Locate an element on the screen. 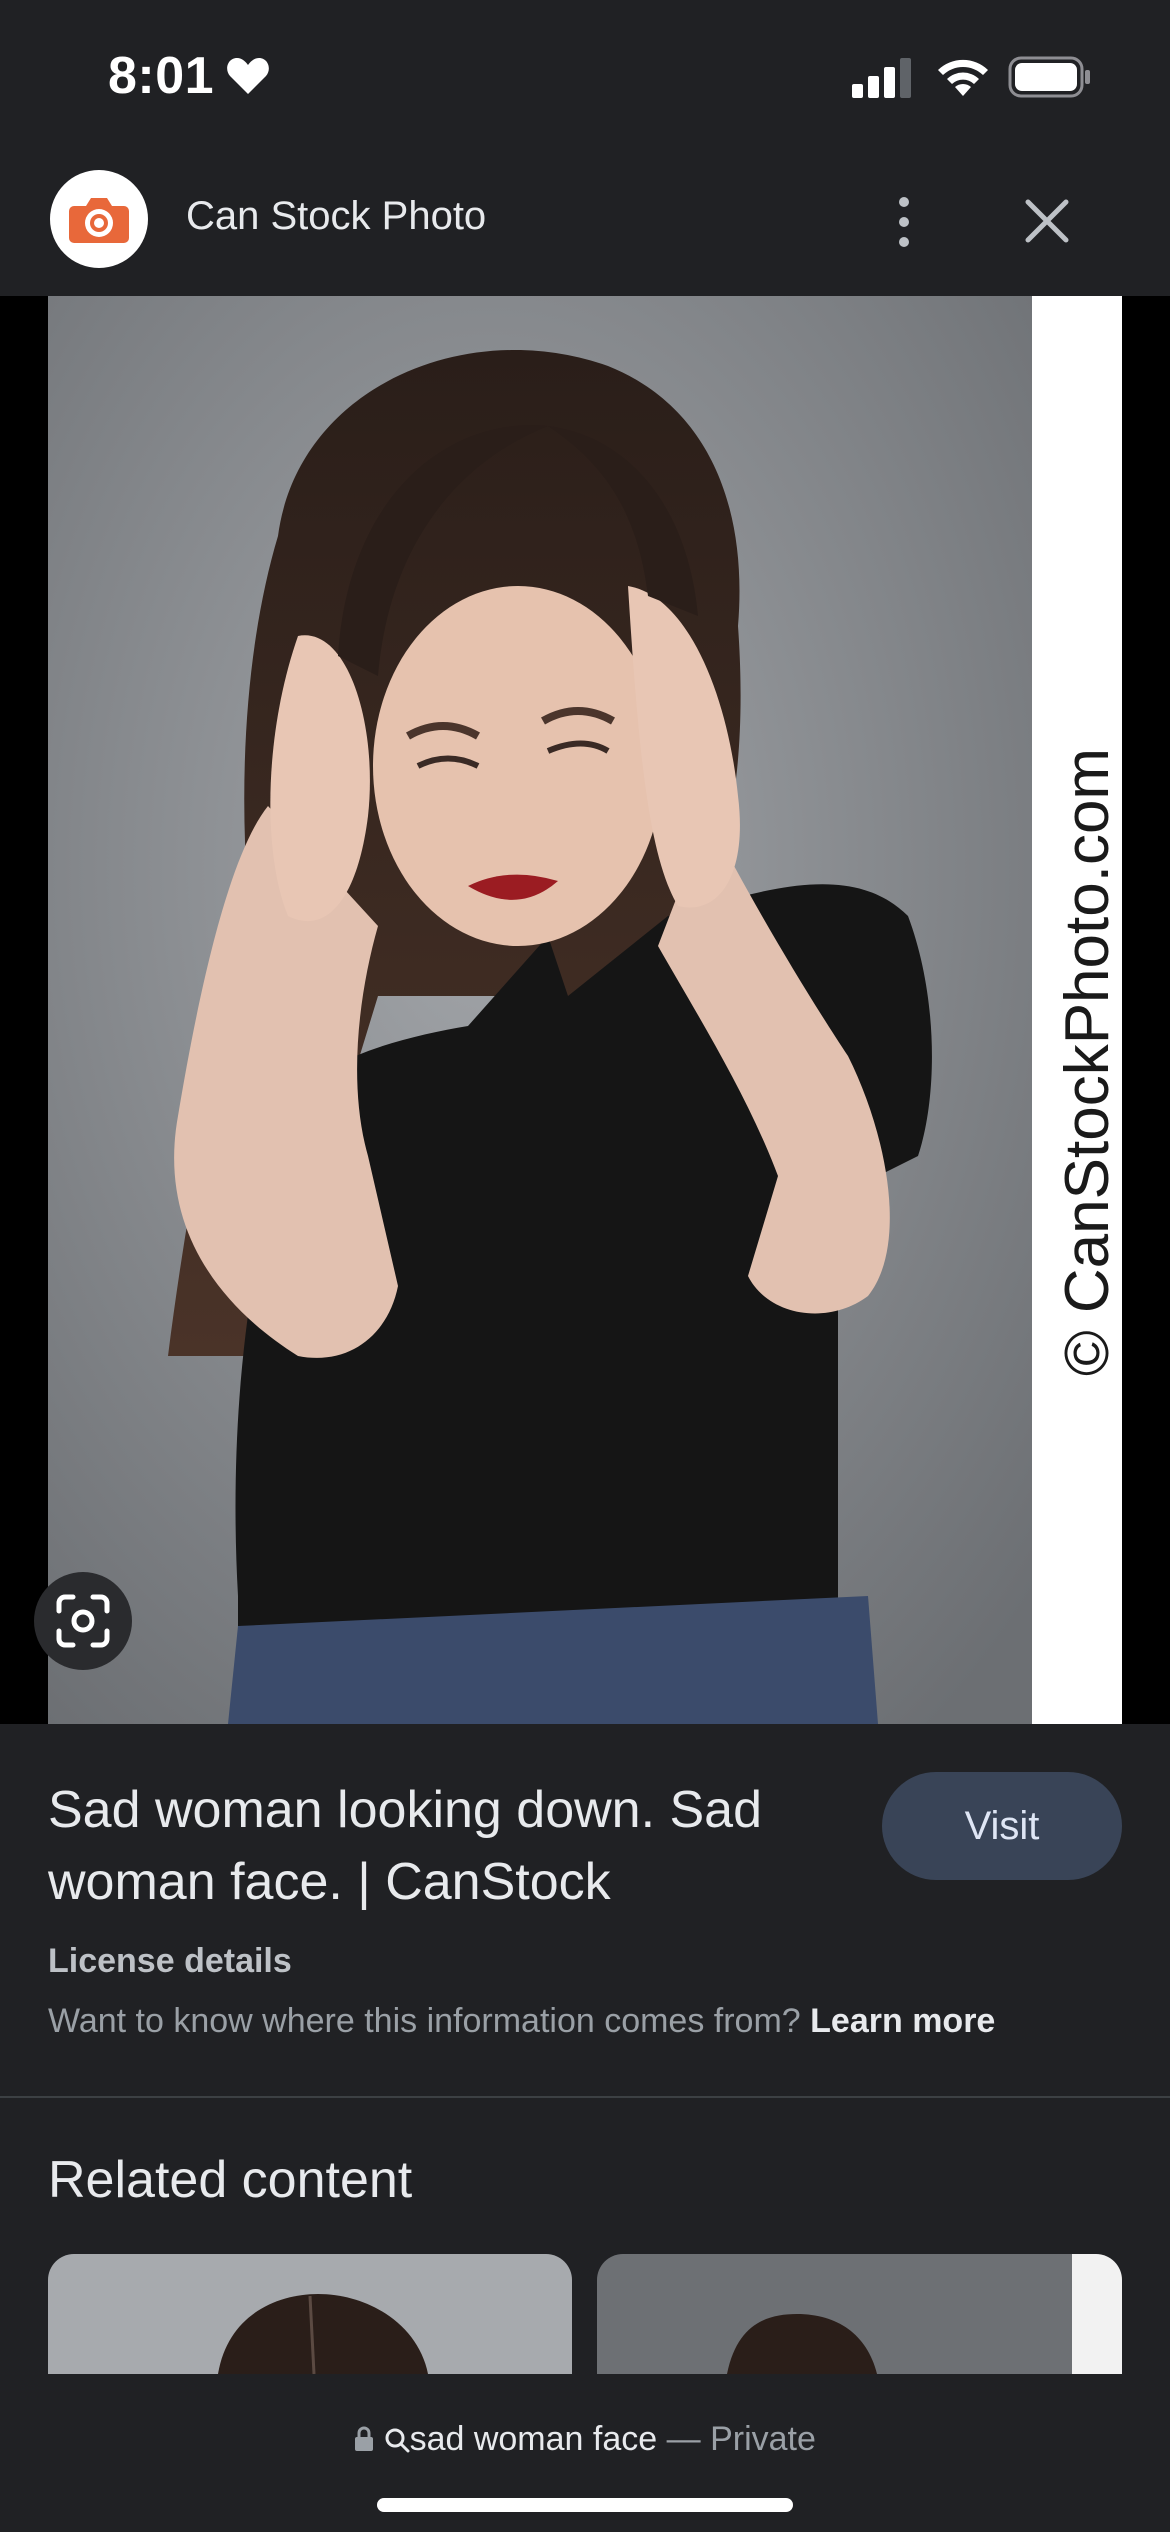 Image resolution: width=1170 pixels, height=2532 pixels. visit-button: Visit is located at coordinates (1002, 1826).